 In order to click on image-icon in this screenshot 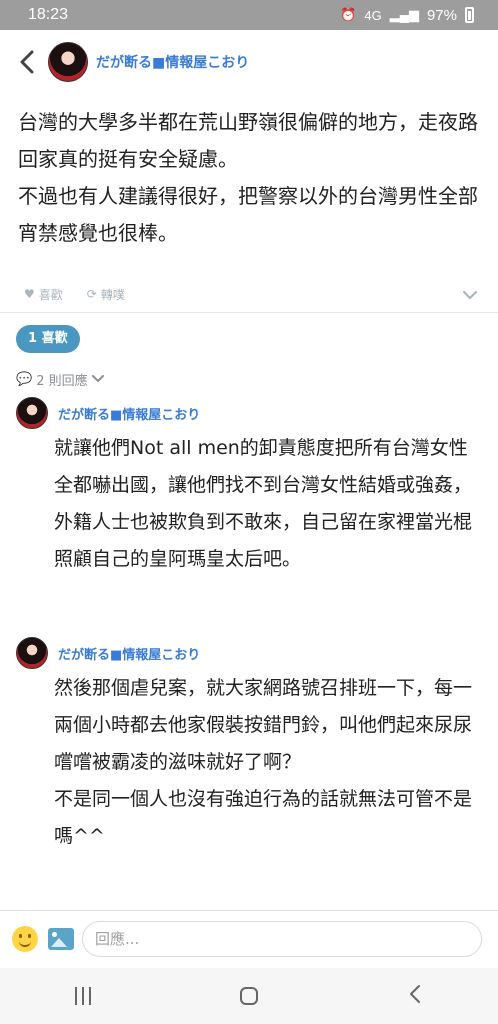, I will do `click(61, 938)`.